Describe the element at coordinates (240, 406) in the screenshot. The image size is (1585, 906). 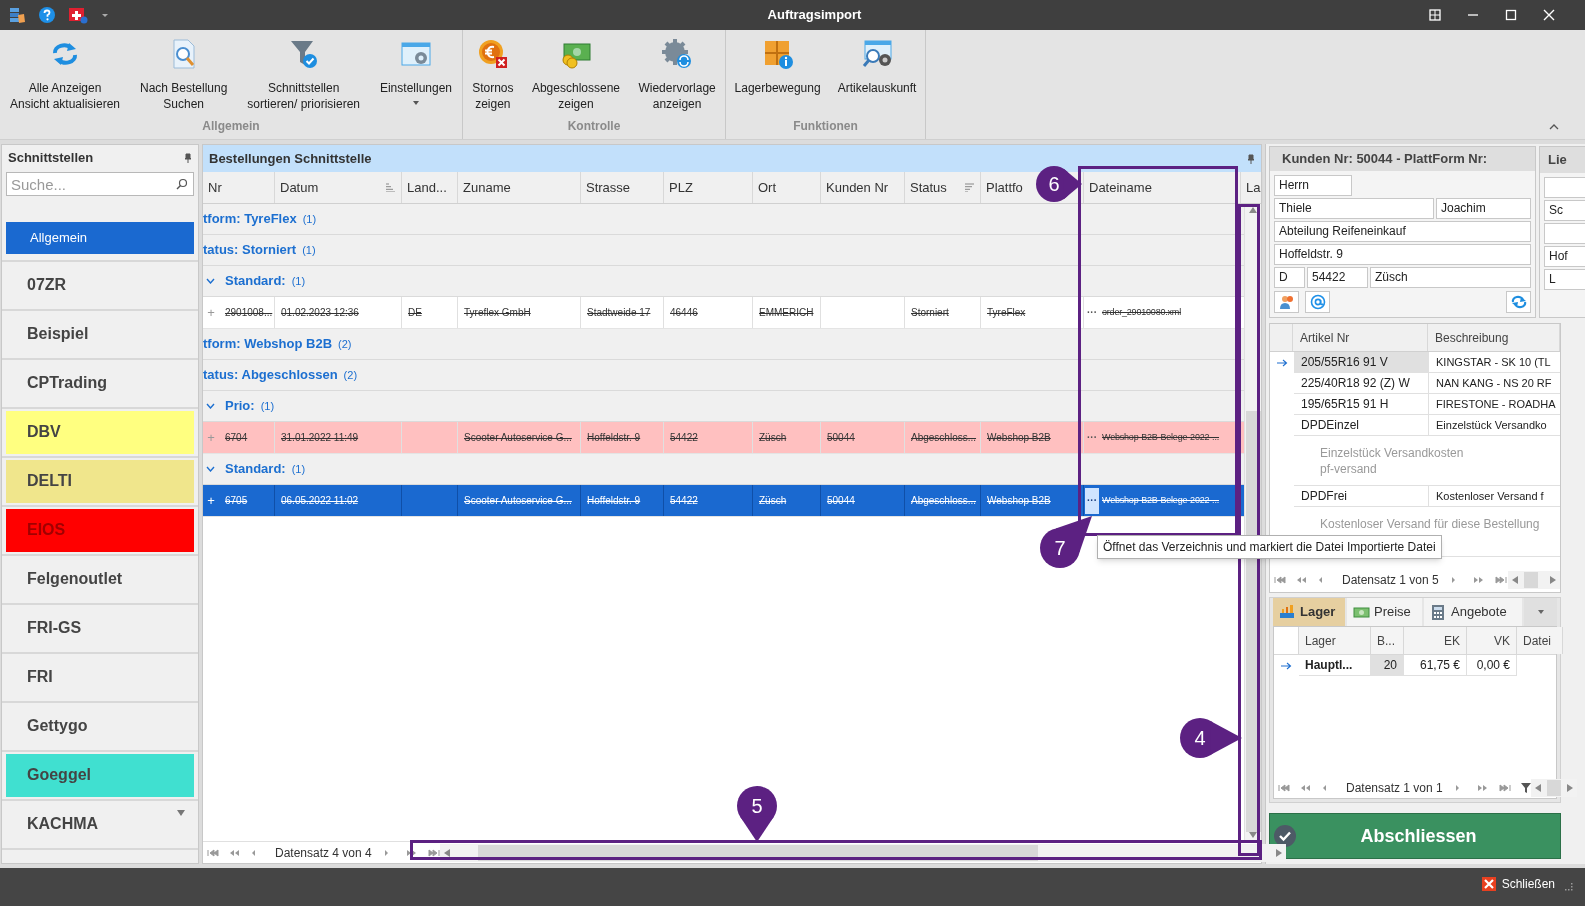
I see `group-label: Prio:` at that location.